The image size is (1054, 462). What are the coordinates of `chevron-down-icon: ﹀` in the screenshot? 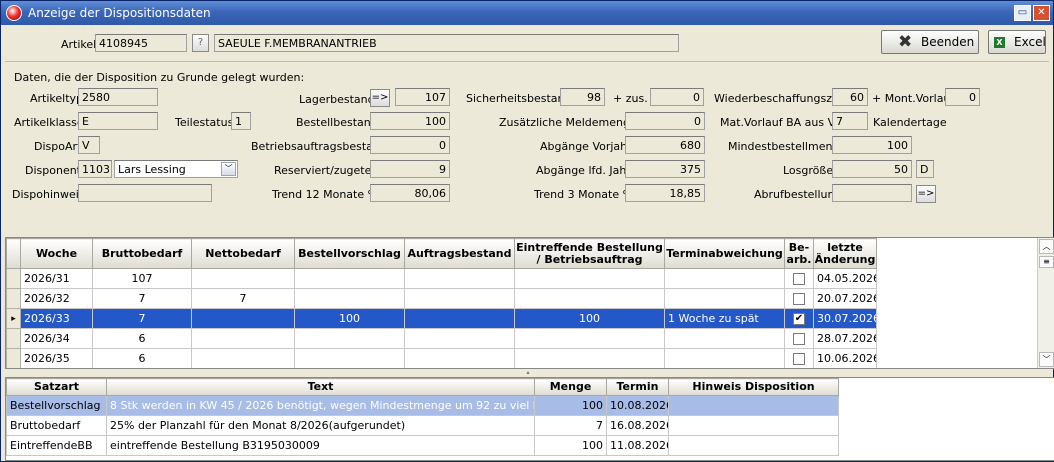 It's located at (228, 169).